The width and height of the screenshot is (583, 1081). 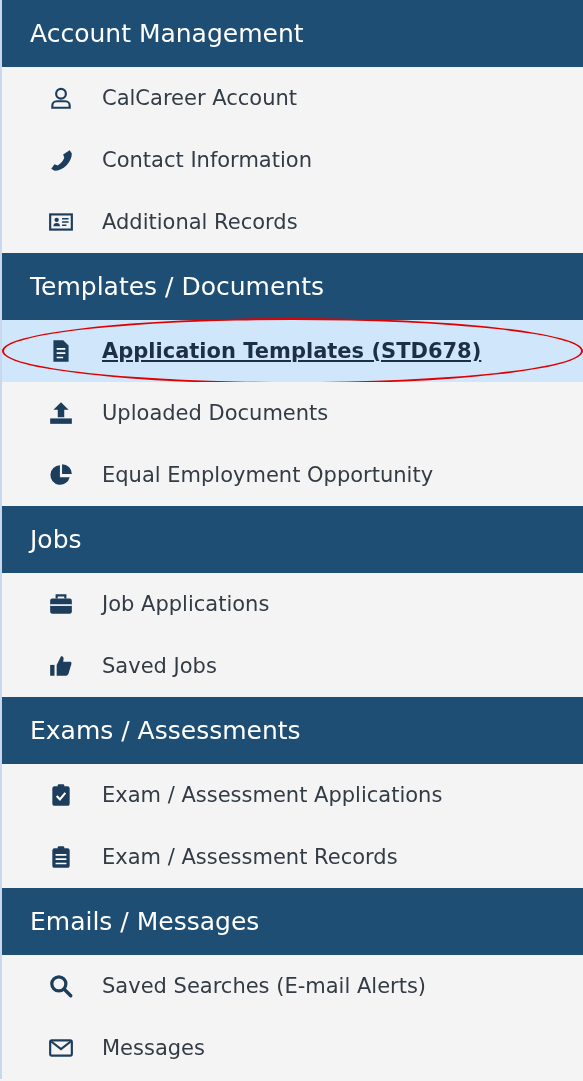 I want to click on menu-link: Saved Searches (E-mail Alerts), so click(x=264, y=986).